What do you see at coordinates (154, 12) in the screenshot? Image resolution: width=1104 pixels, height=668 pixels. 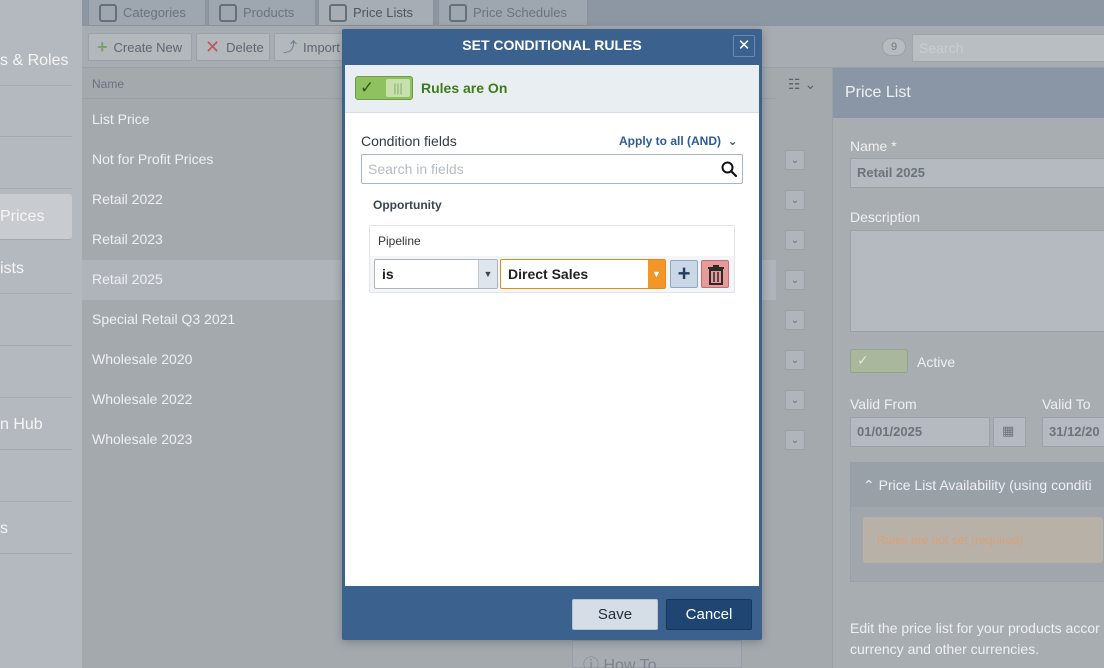 I see `tab-label: Categories` at bounding box center [154, 12].